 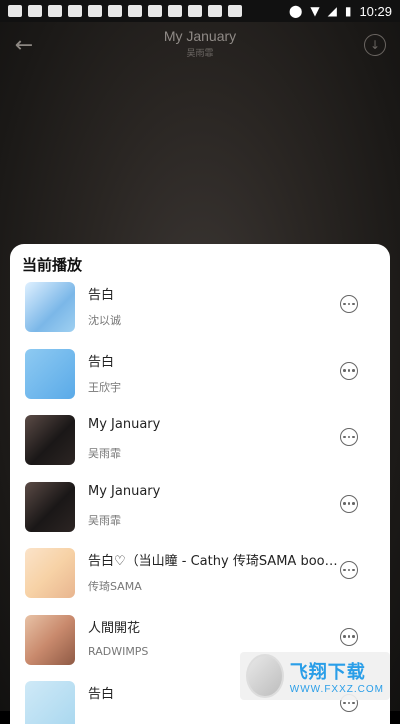 I want to click on location-icon: ⬤, so click(x=295, y=11).